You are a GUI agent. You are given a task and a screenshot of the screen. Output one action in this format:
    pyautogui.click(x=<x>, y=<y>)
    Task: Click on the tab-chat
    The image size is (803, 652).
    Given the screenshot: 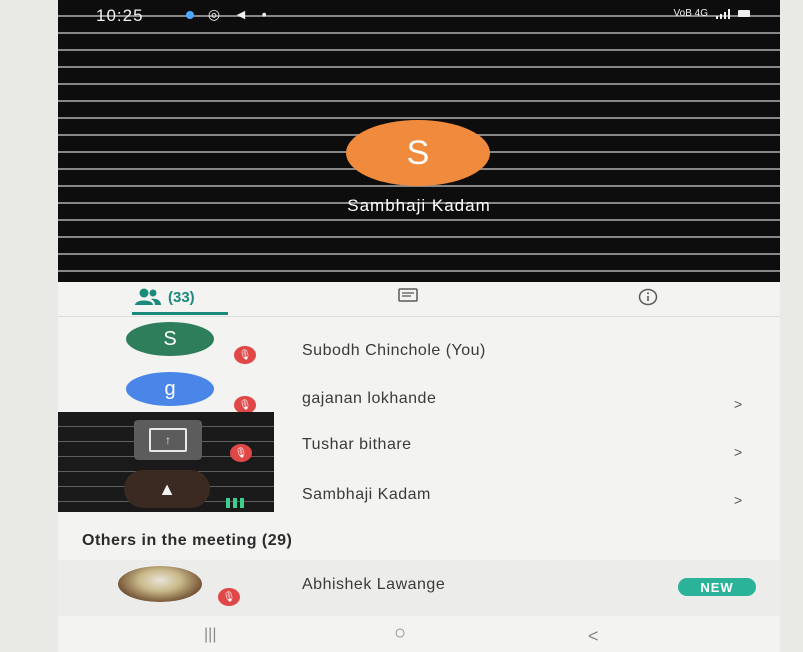 What is the action you would take?
    pyautogui.click(x=408, y=298)
    